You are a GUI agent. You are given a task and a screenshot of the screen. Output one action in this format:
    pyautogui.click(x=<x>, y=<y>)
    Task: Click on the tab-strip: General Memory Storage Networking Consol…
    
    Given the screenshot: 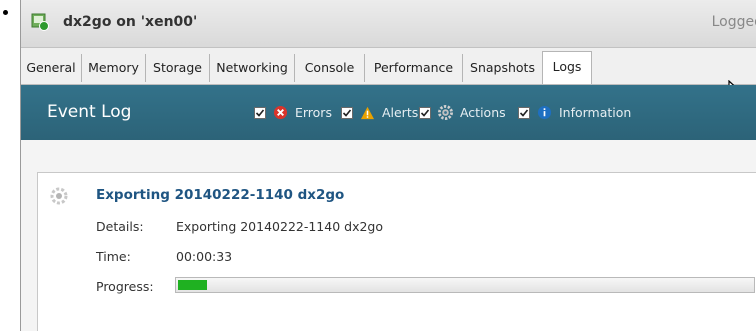 What is the action you would take?
    pyautogui.click(x=388, y=66)
    